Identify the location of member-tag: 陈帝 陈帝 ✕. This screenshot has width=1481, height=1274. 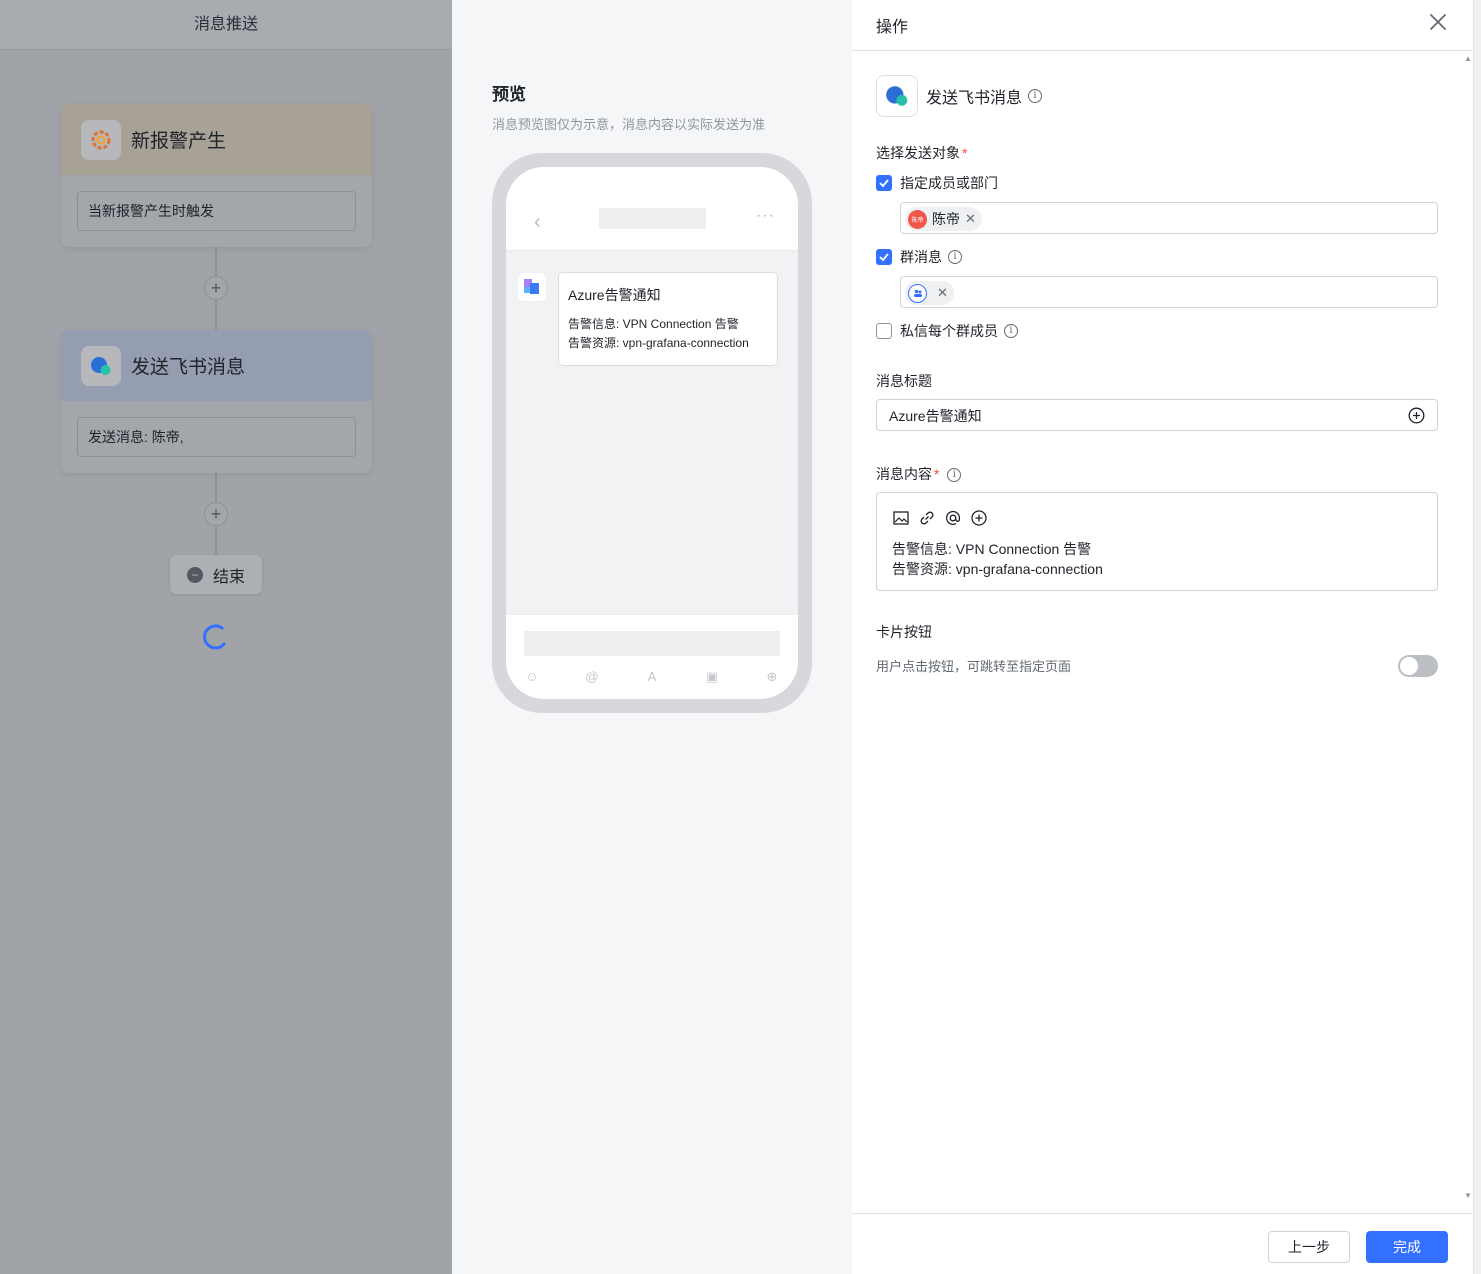
(943, 219).